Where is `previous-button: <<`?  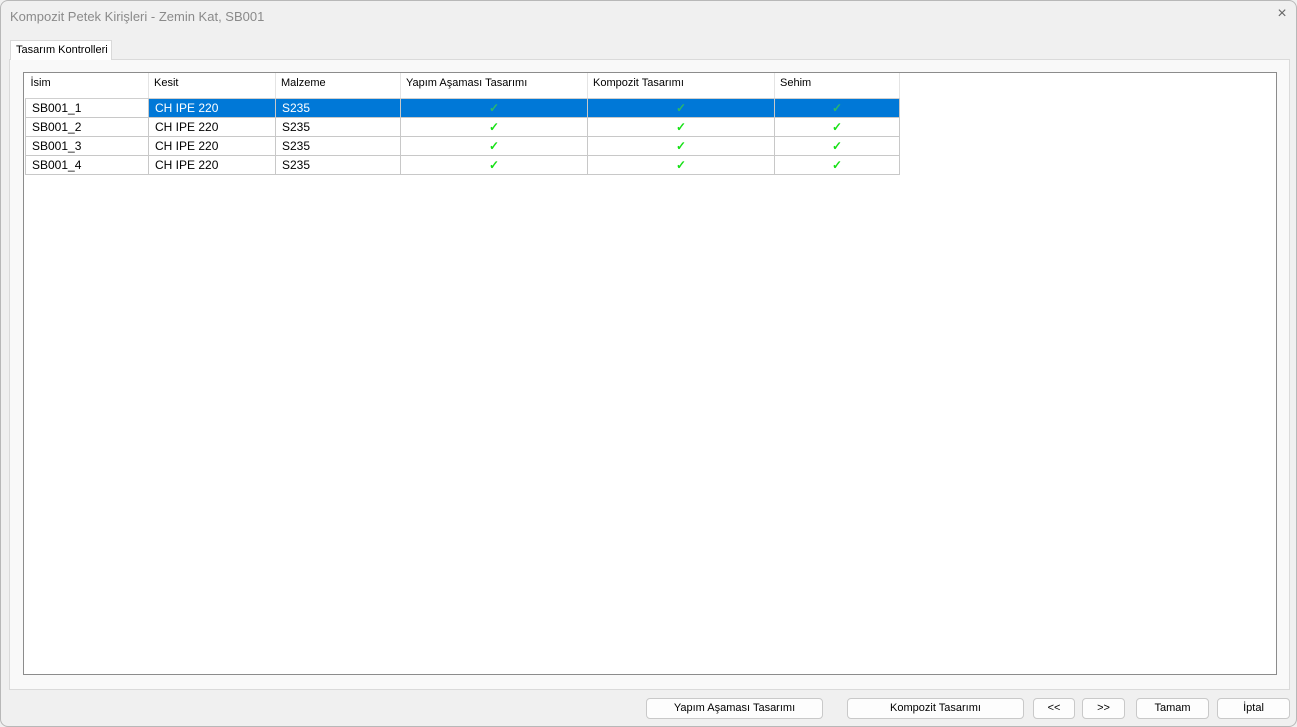 previous-button: << is located at coordinates (1054, 708).